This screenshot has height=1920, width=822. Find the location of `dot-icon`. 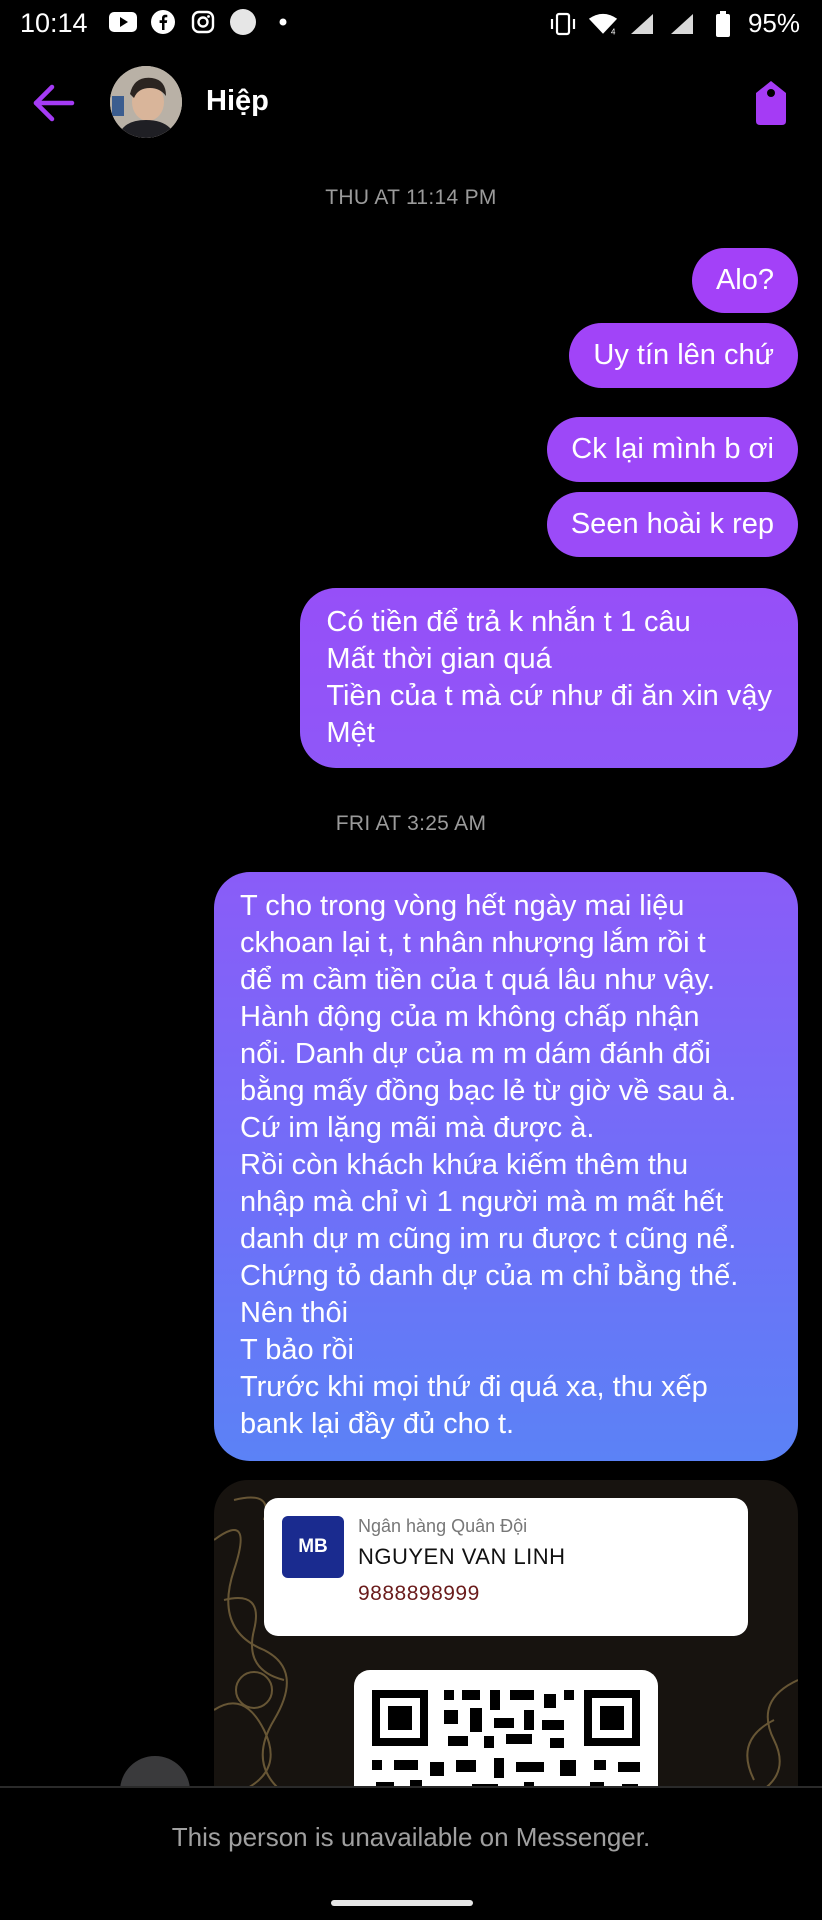

dot-icon is located at coordinates (283, 22).